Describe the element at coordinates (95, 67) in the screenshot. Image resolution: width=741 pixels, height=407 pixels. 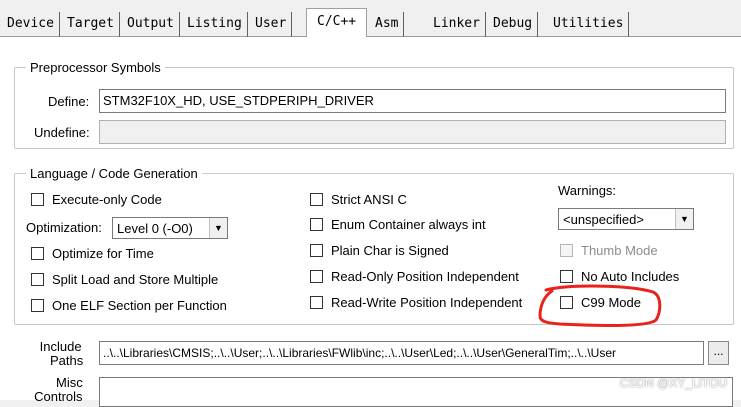
I see `preprocessor-title: Preprocessor Symbols` at that location.